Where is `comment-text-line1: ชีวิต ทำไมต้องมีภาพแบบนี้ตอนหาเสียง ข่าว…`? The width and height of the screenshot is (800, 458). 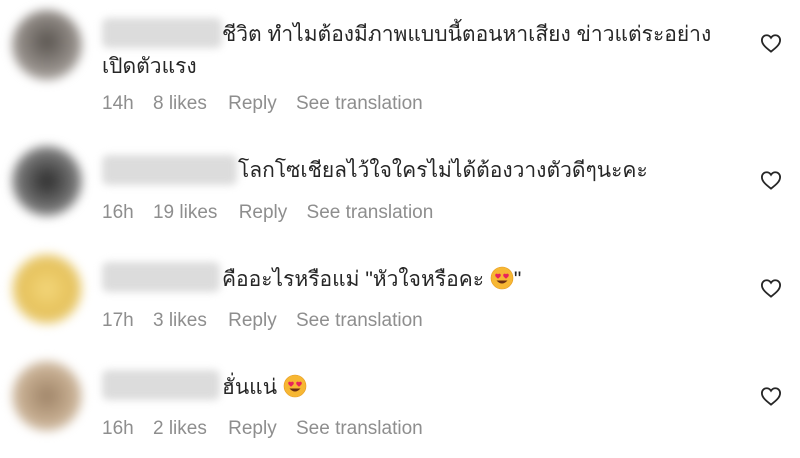
comment-text-line1: ชีวิต ทำไมต้องมีภาพแบบนี้ตอนหาเสียง ข่าว… is located at coordinates (467, 34).